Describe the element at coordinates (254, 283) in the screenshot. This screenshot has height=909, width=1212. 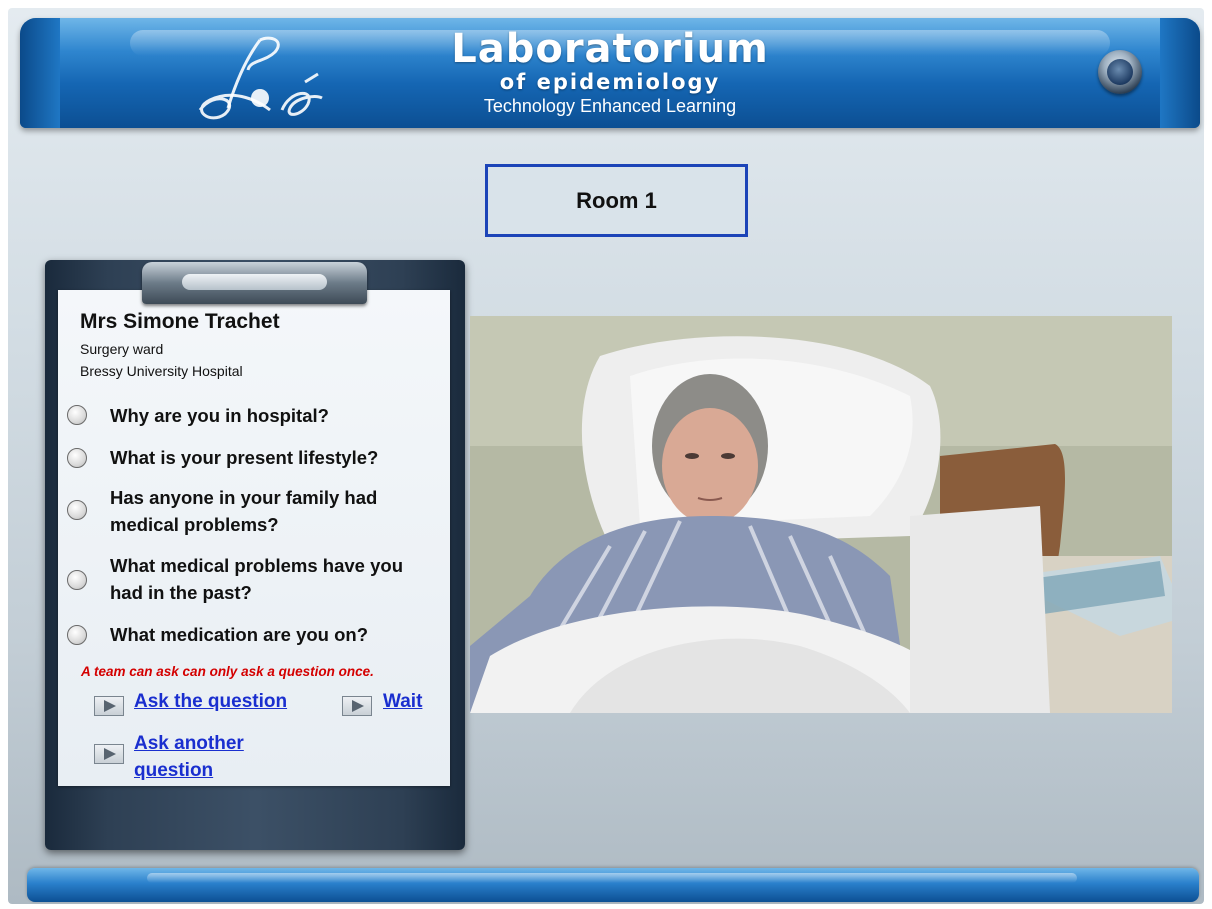
I see `clipboard-clip` at that location.